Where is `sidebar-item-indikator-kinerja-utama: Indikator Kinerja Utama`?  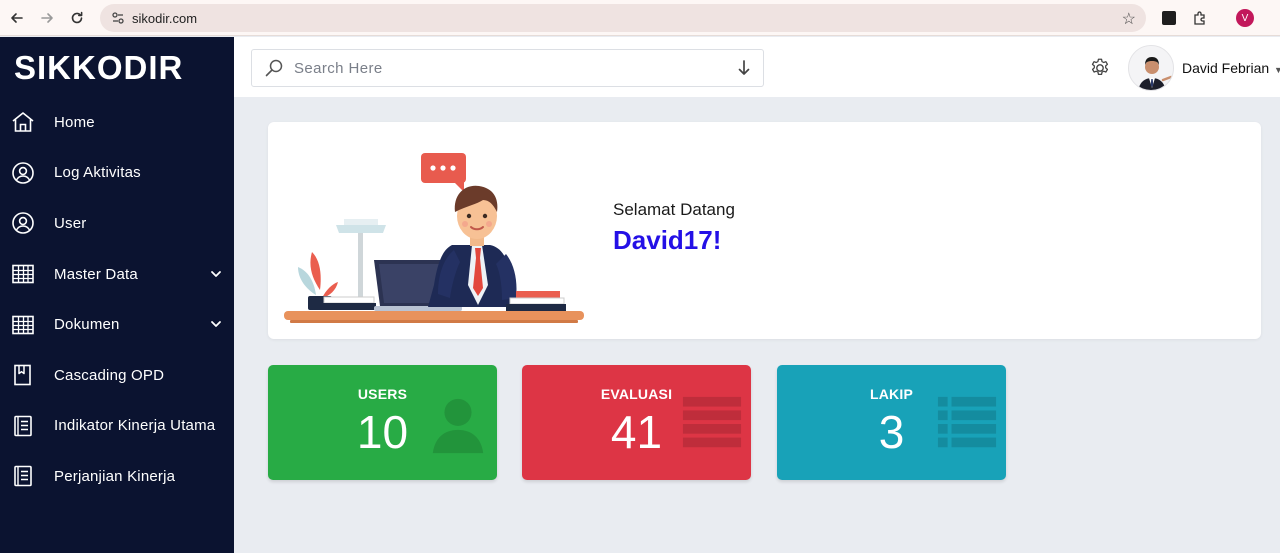 sidebar-item-indikator-kinerja-utama: Indikator Kinerja Utama is located at coordinates (117, 426).